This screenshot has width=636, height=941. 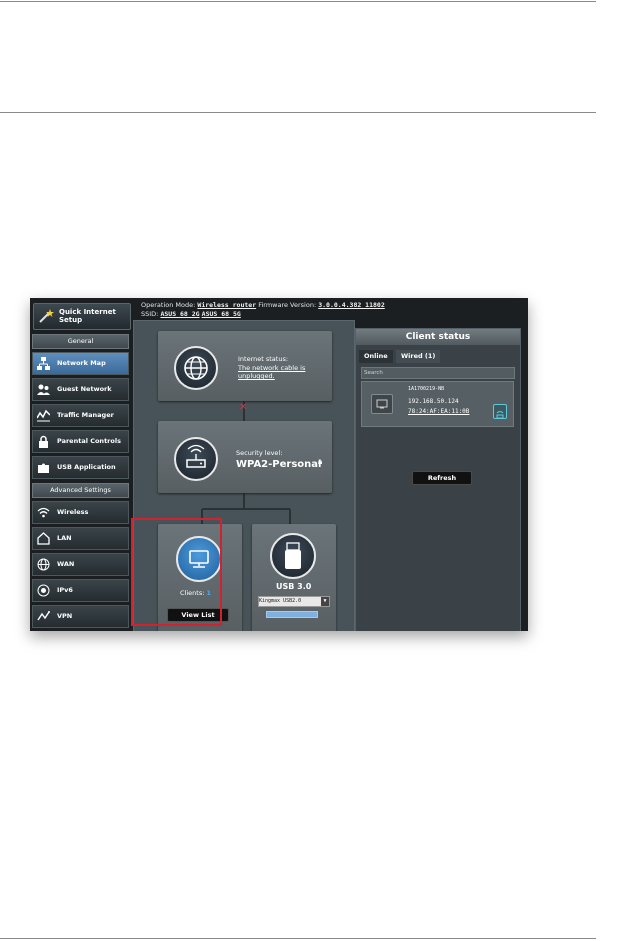 I want to click on tab-online: Online, so click(x=376, y=356).